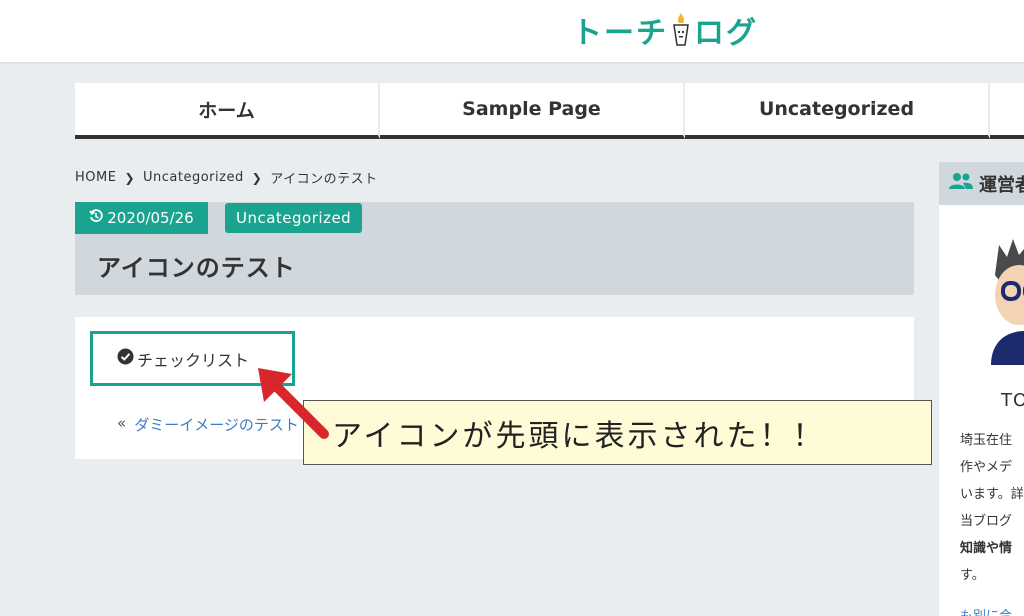 This screenshot has height=616, width=1024. Describe the element at coordinates (681, 30) in the screenshot. I see `torch-icon` at that location.